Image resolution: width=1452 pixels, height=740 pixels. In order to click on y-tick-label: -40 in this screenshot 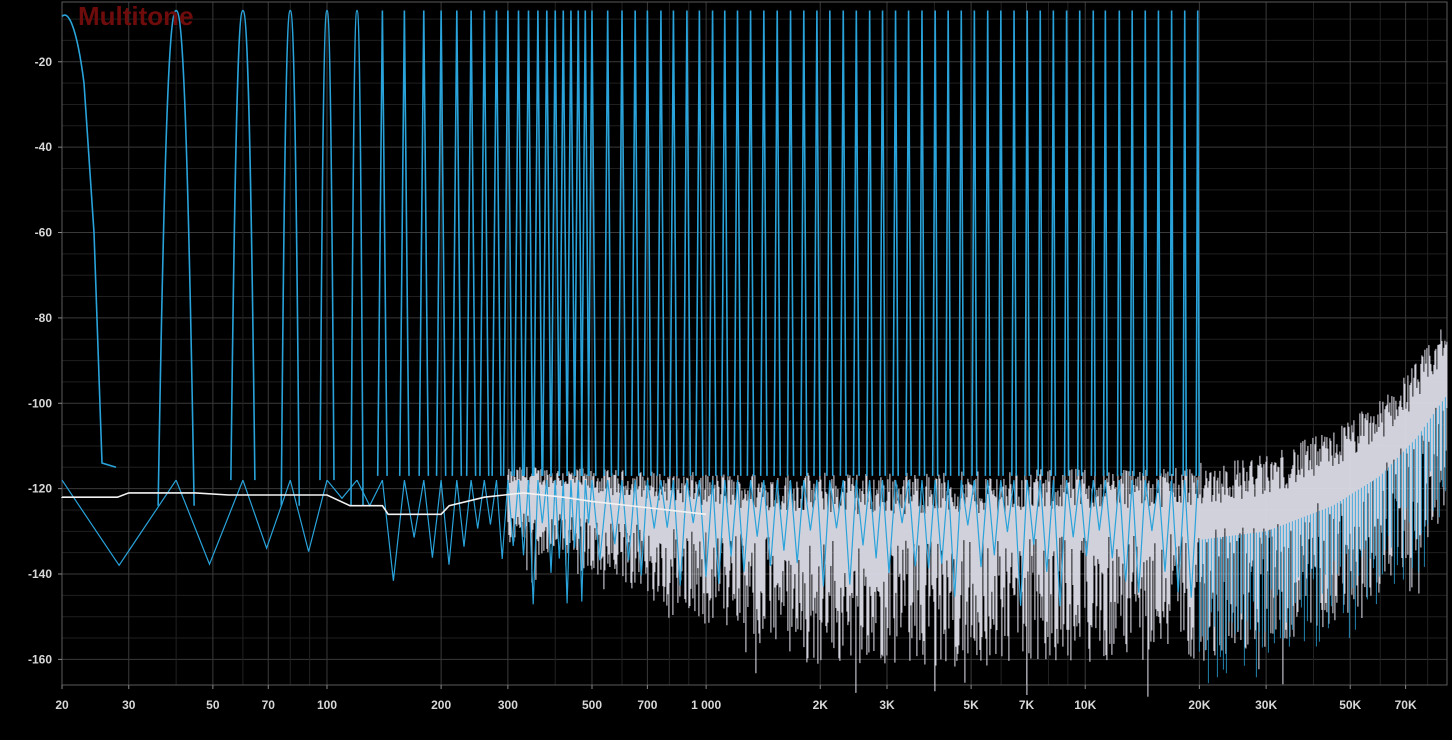, I will do `click(44, 147)`.